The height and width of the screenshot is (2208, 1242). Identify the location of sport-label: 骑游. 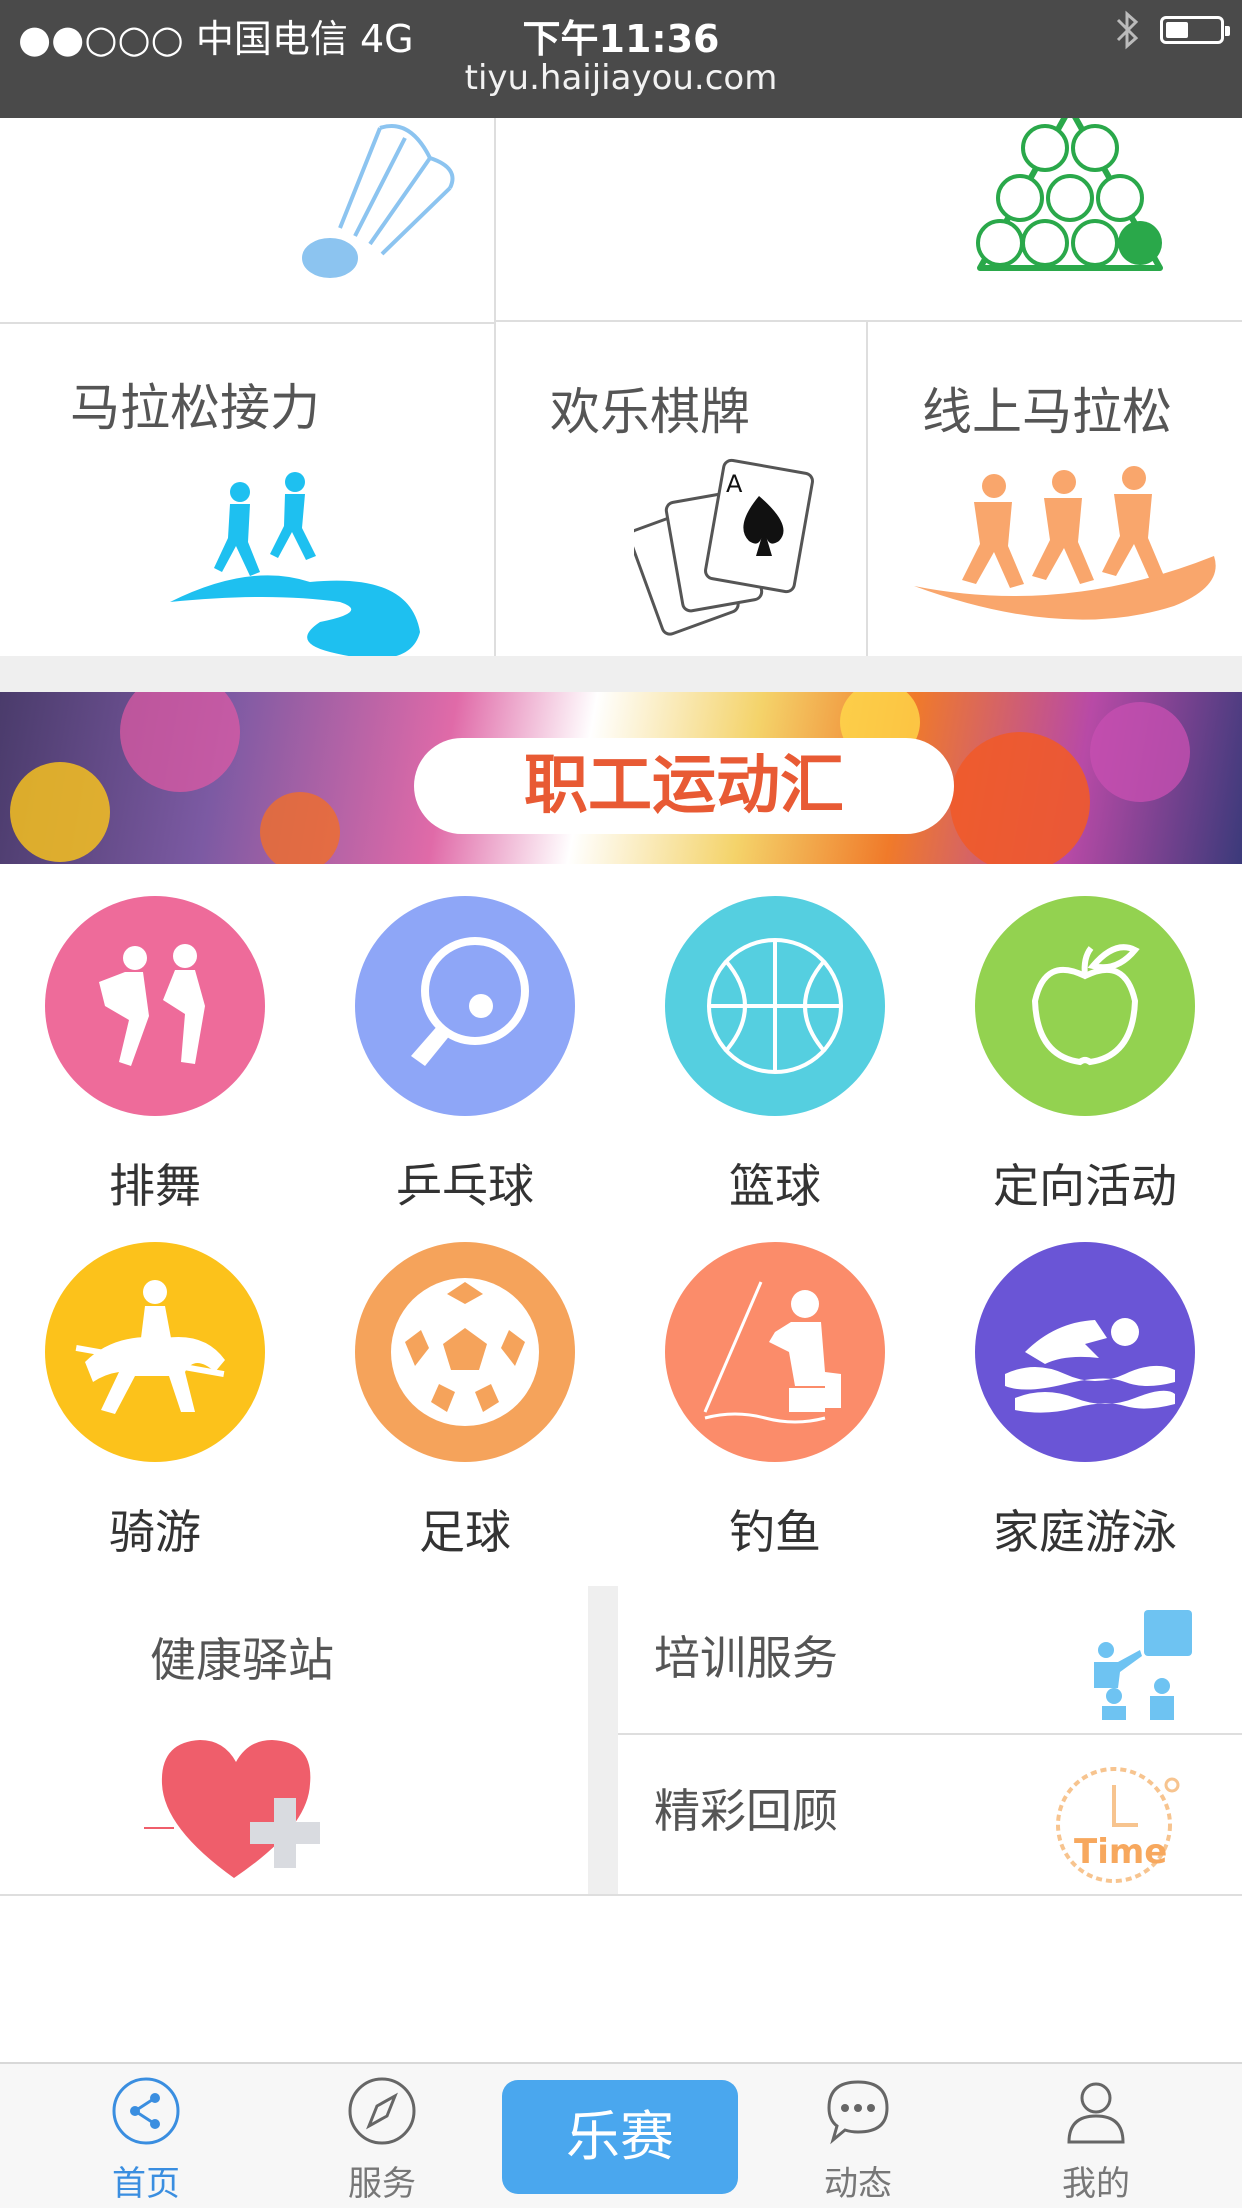
(155, 1532).